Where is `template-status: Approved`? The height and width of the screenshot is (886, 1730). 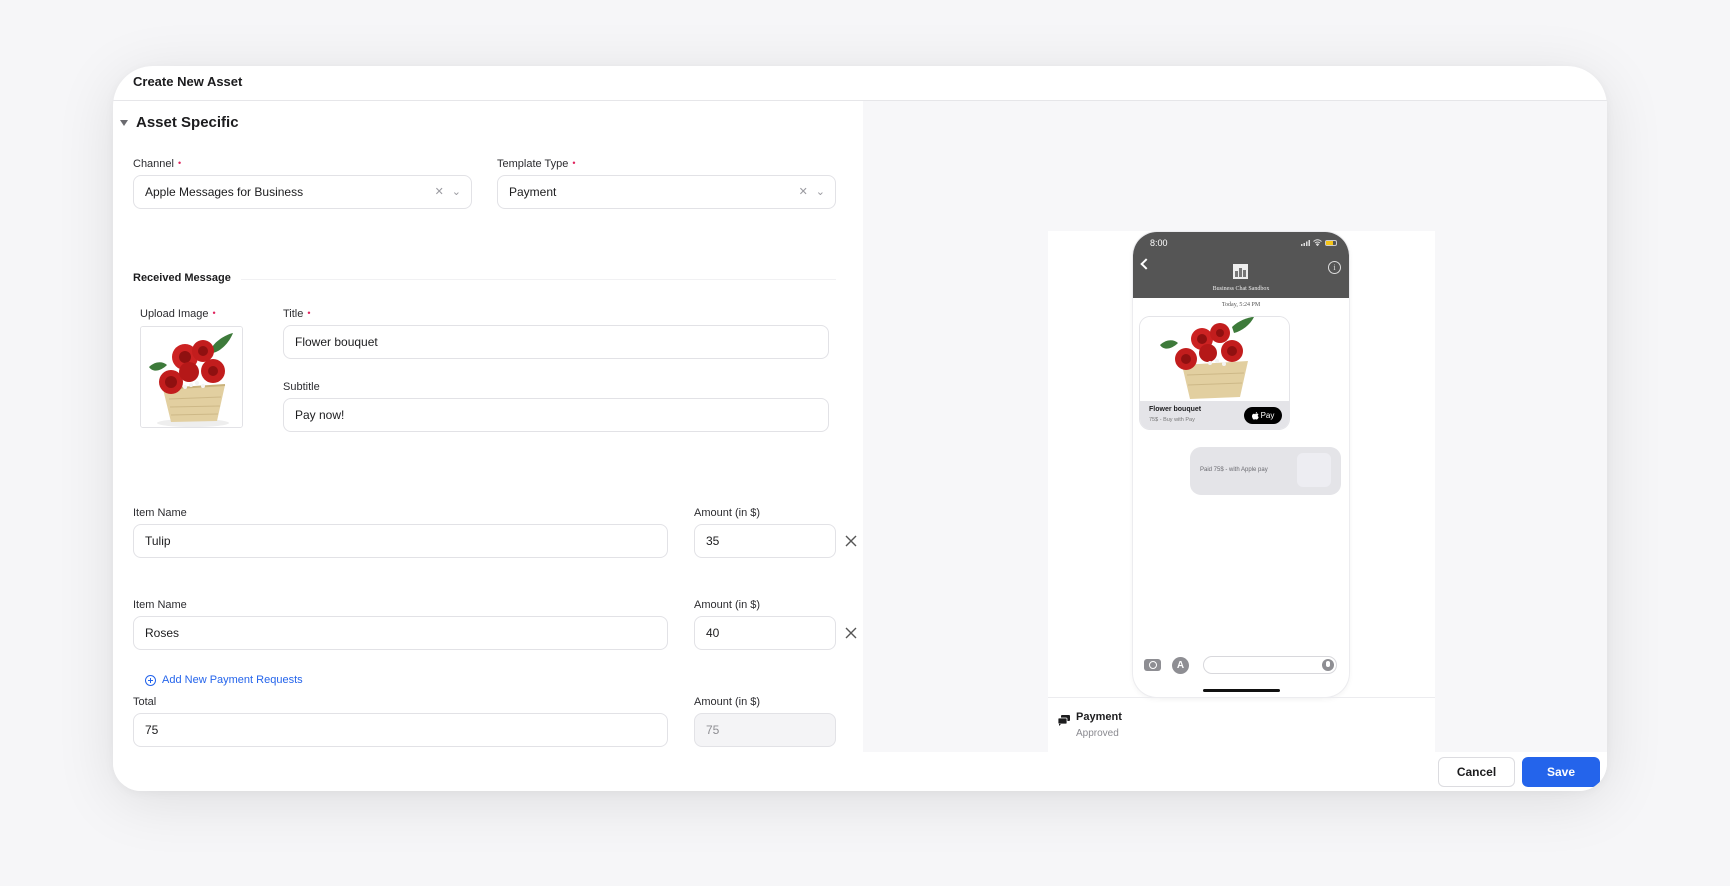 template-status: Approved is located at coordinates (1097, 733).